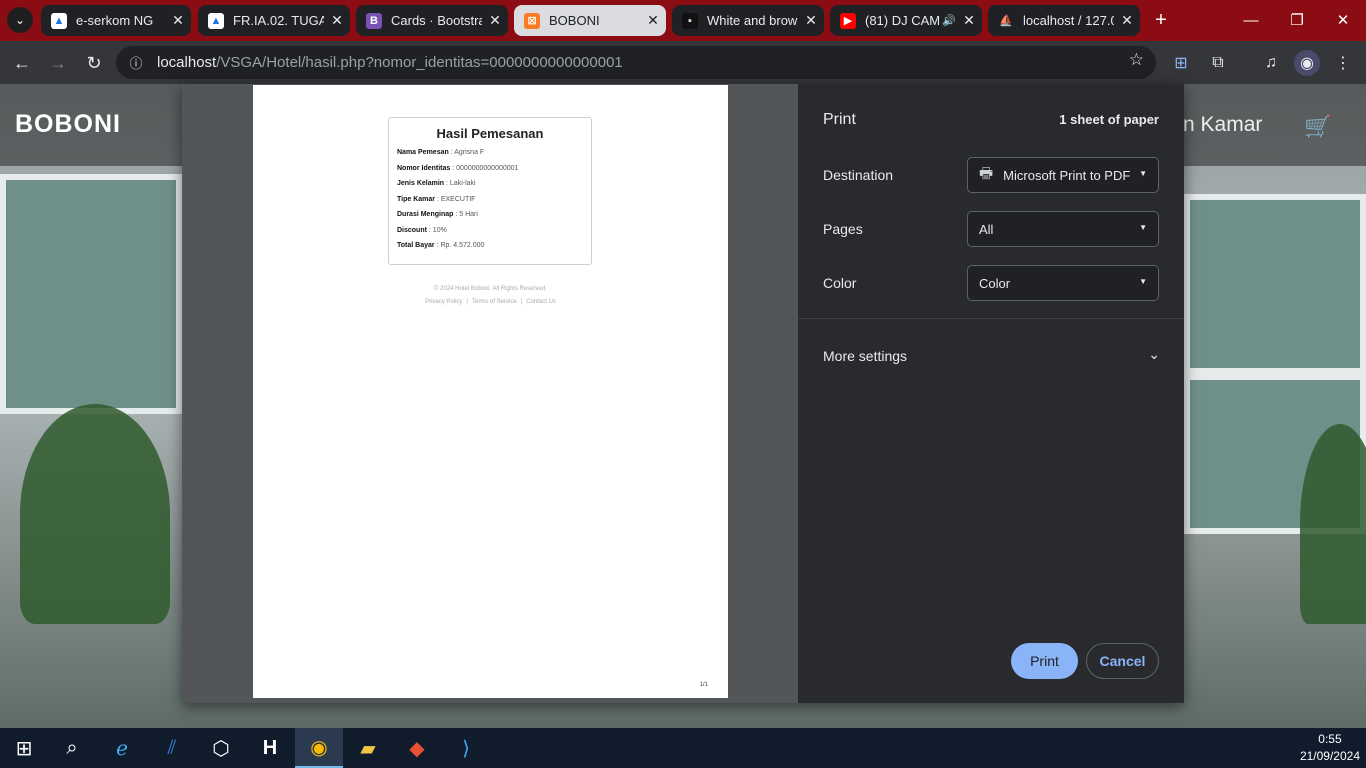 This screenshot has height=768, width=1366. Describe the element at coordinates (1271, 63) in the screenshot. I see `media-control-icon: ♫` at that location.